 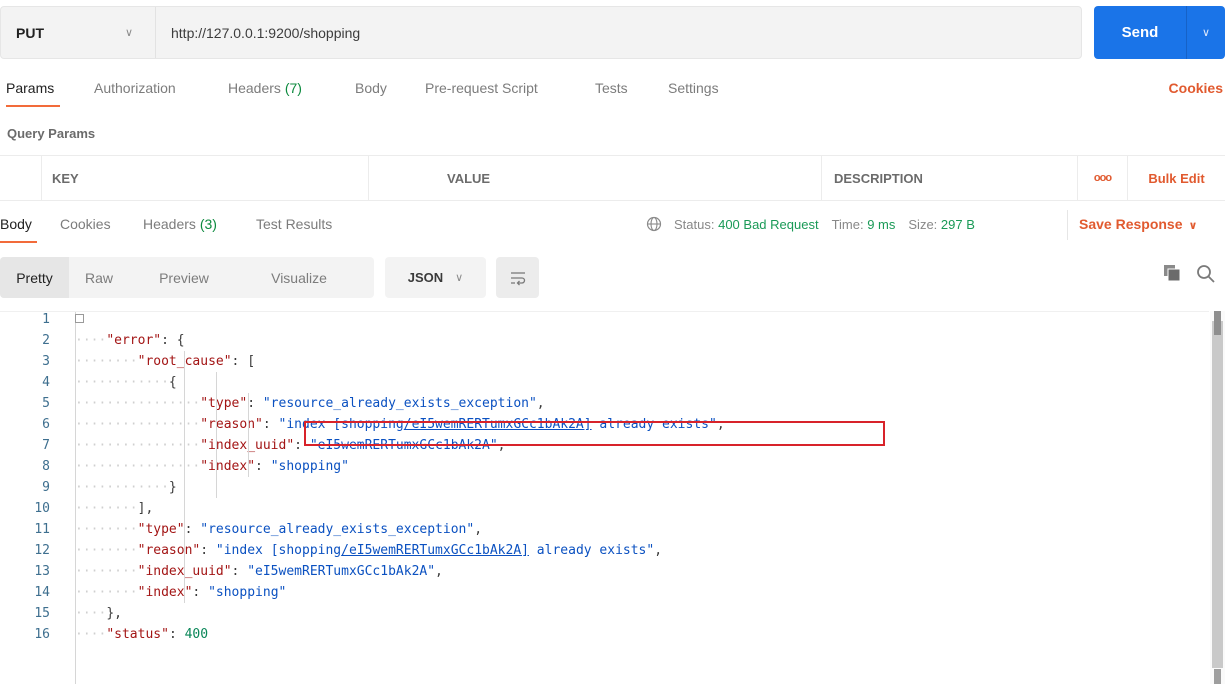 I want to click on tab-label: Params, so click(x=30, y=88).